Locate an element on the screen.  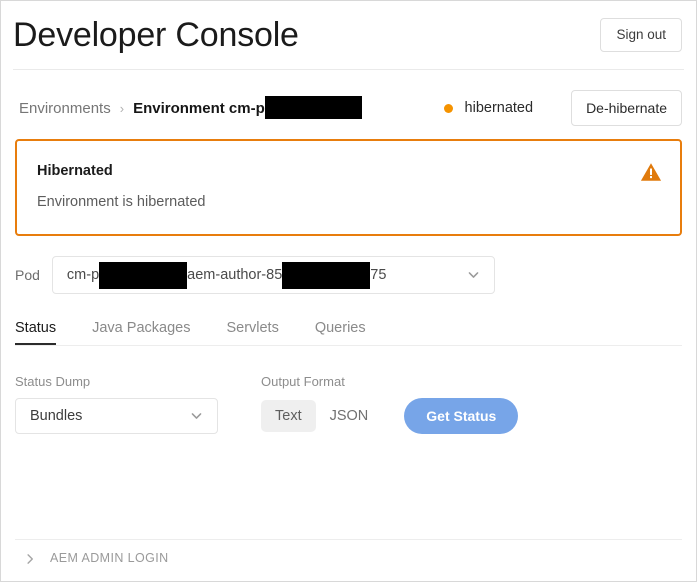
warning-triangle-icon is located at coordinates (651, 172).